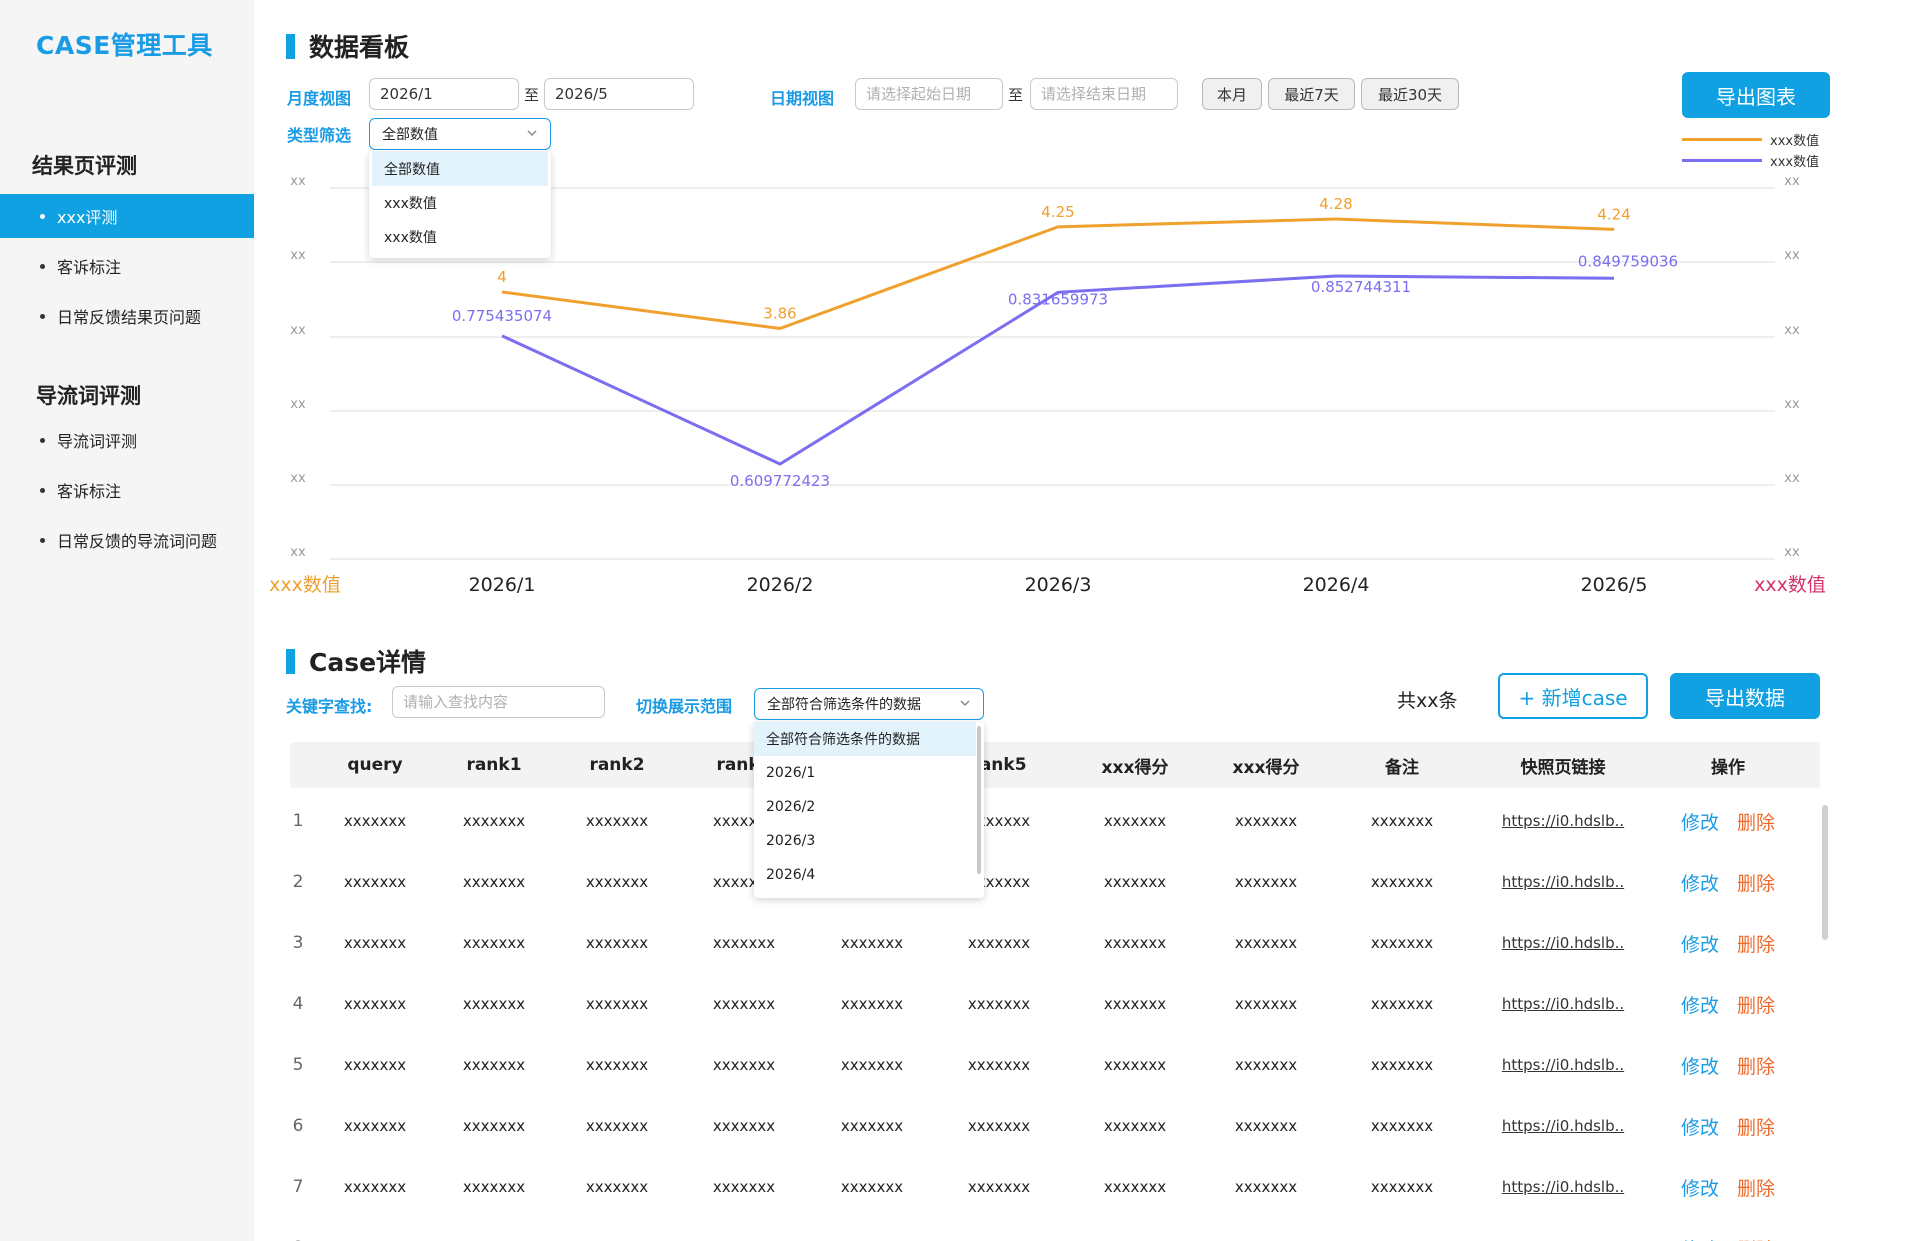  Describe the element at coordinates (298, 1234) in the screenshot. I see `row-index: 8` at that location.